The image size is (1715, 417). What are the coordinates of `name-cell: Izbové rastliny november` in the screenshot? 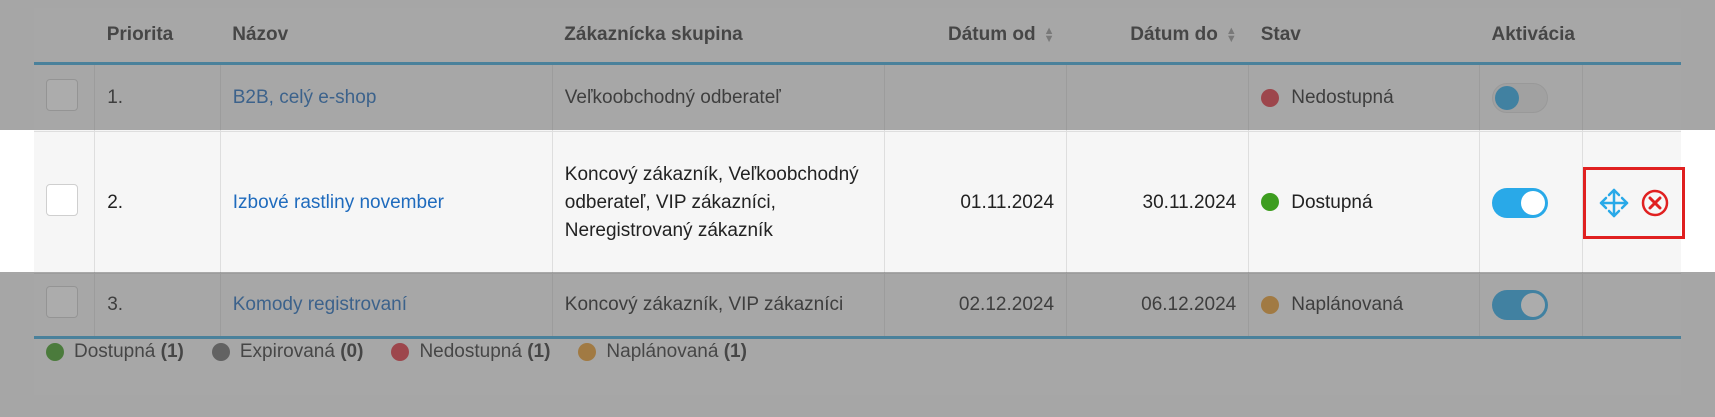 It's located at (386, 202).